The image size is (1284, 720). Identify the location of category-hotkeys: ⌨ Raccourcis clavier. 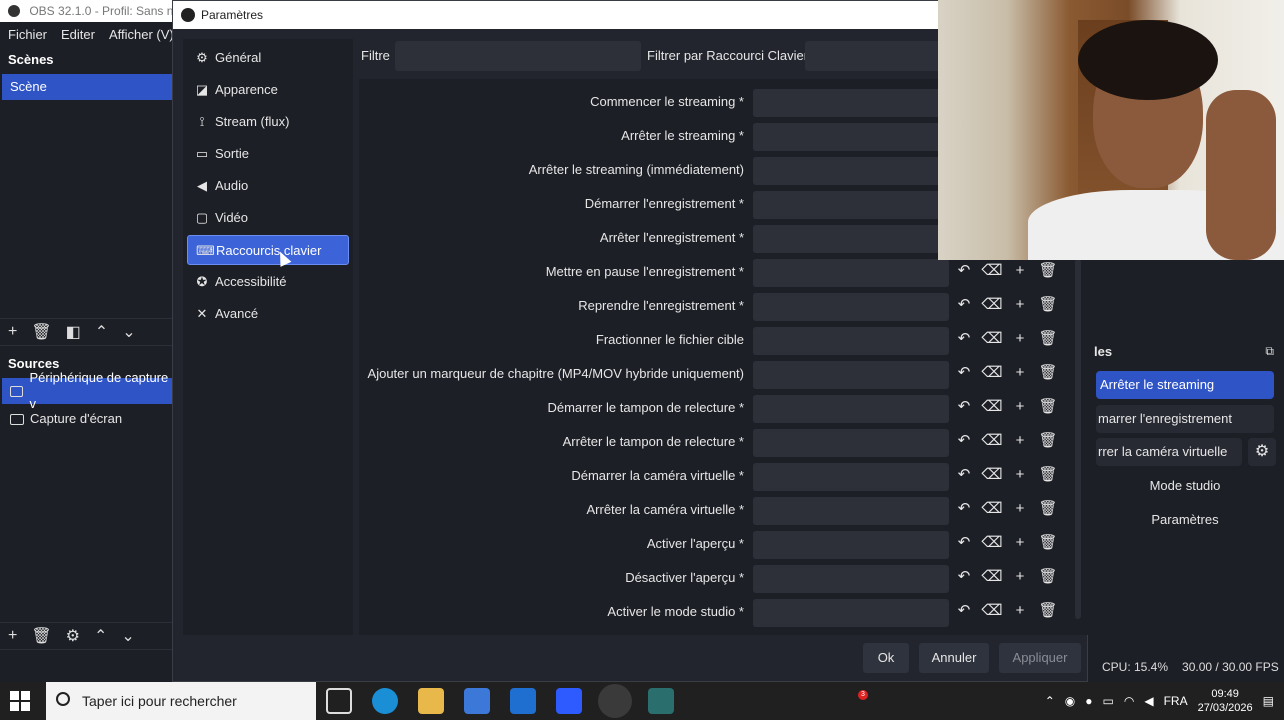
(268, 250).